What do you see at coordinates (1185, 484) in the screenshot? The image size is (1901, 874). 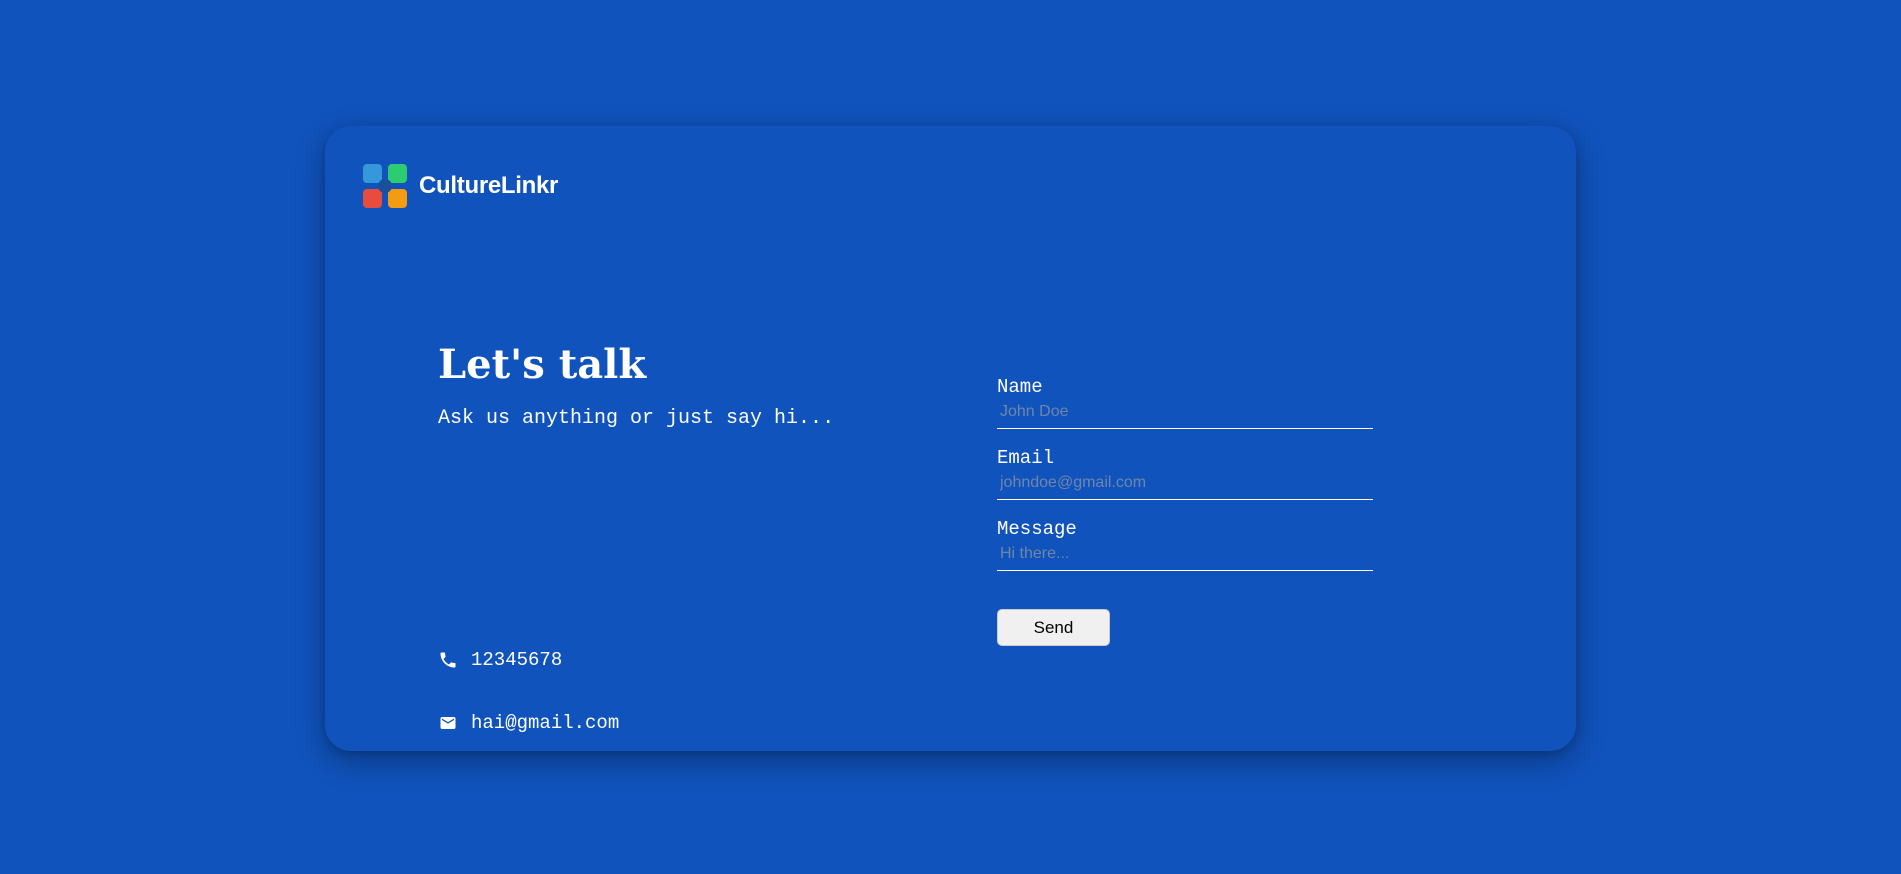 I see `email-input` at bounding box center [1185, 484].